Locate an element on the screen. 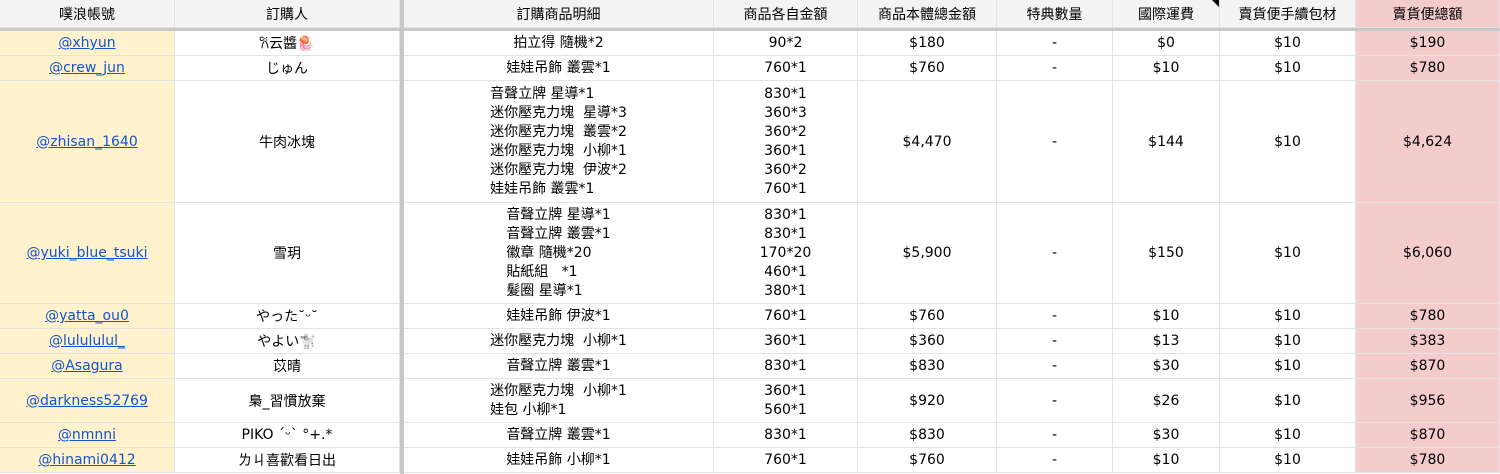 The image size is (1500, 474). account-link: @crew_jun is located at coordinates (87, 68).